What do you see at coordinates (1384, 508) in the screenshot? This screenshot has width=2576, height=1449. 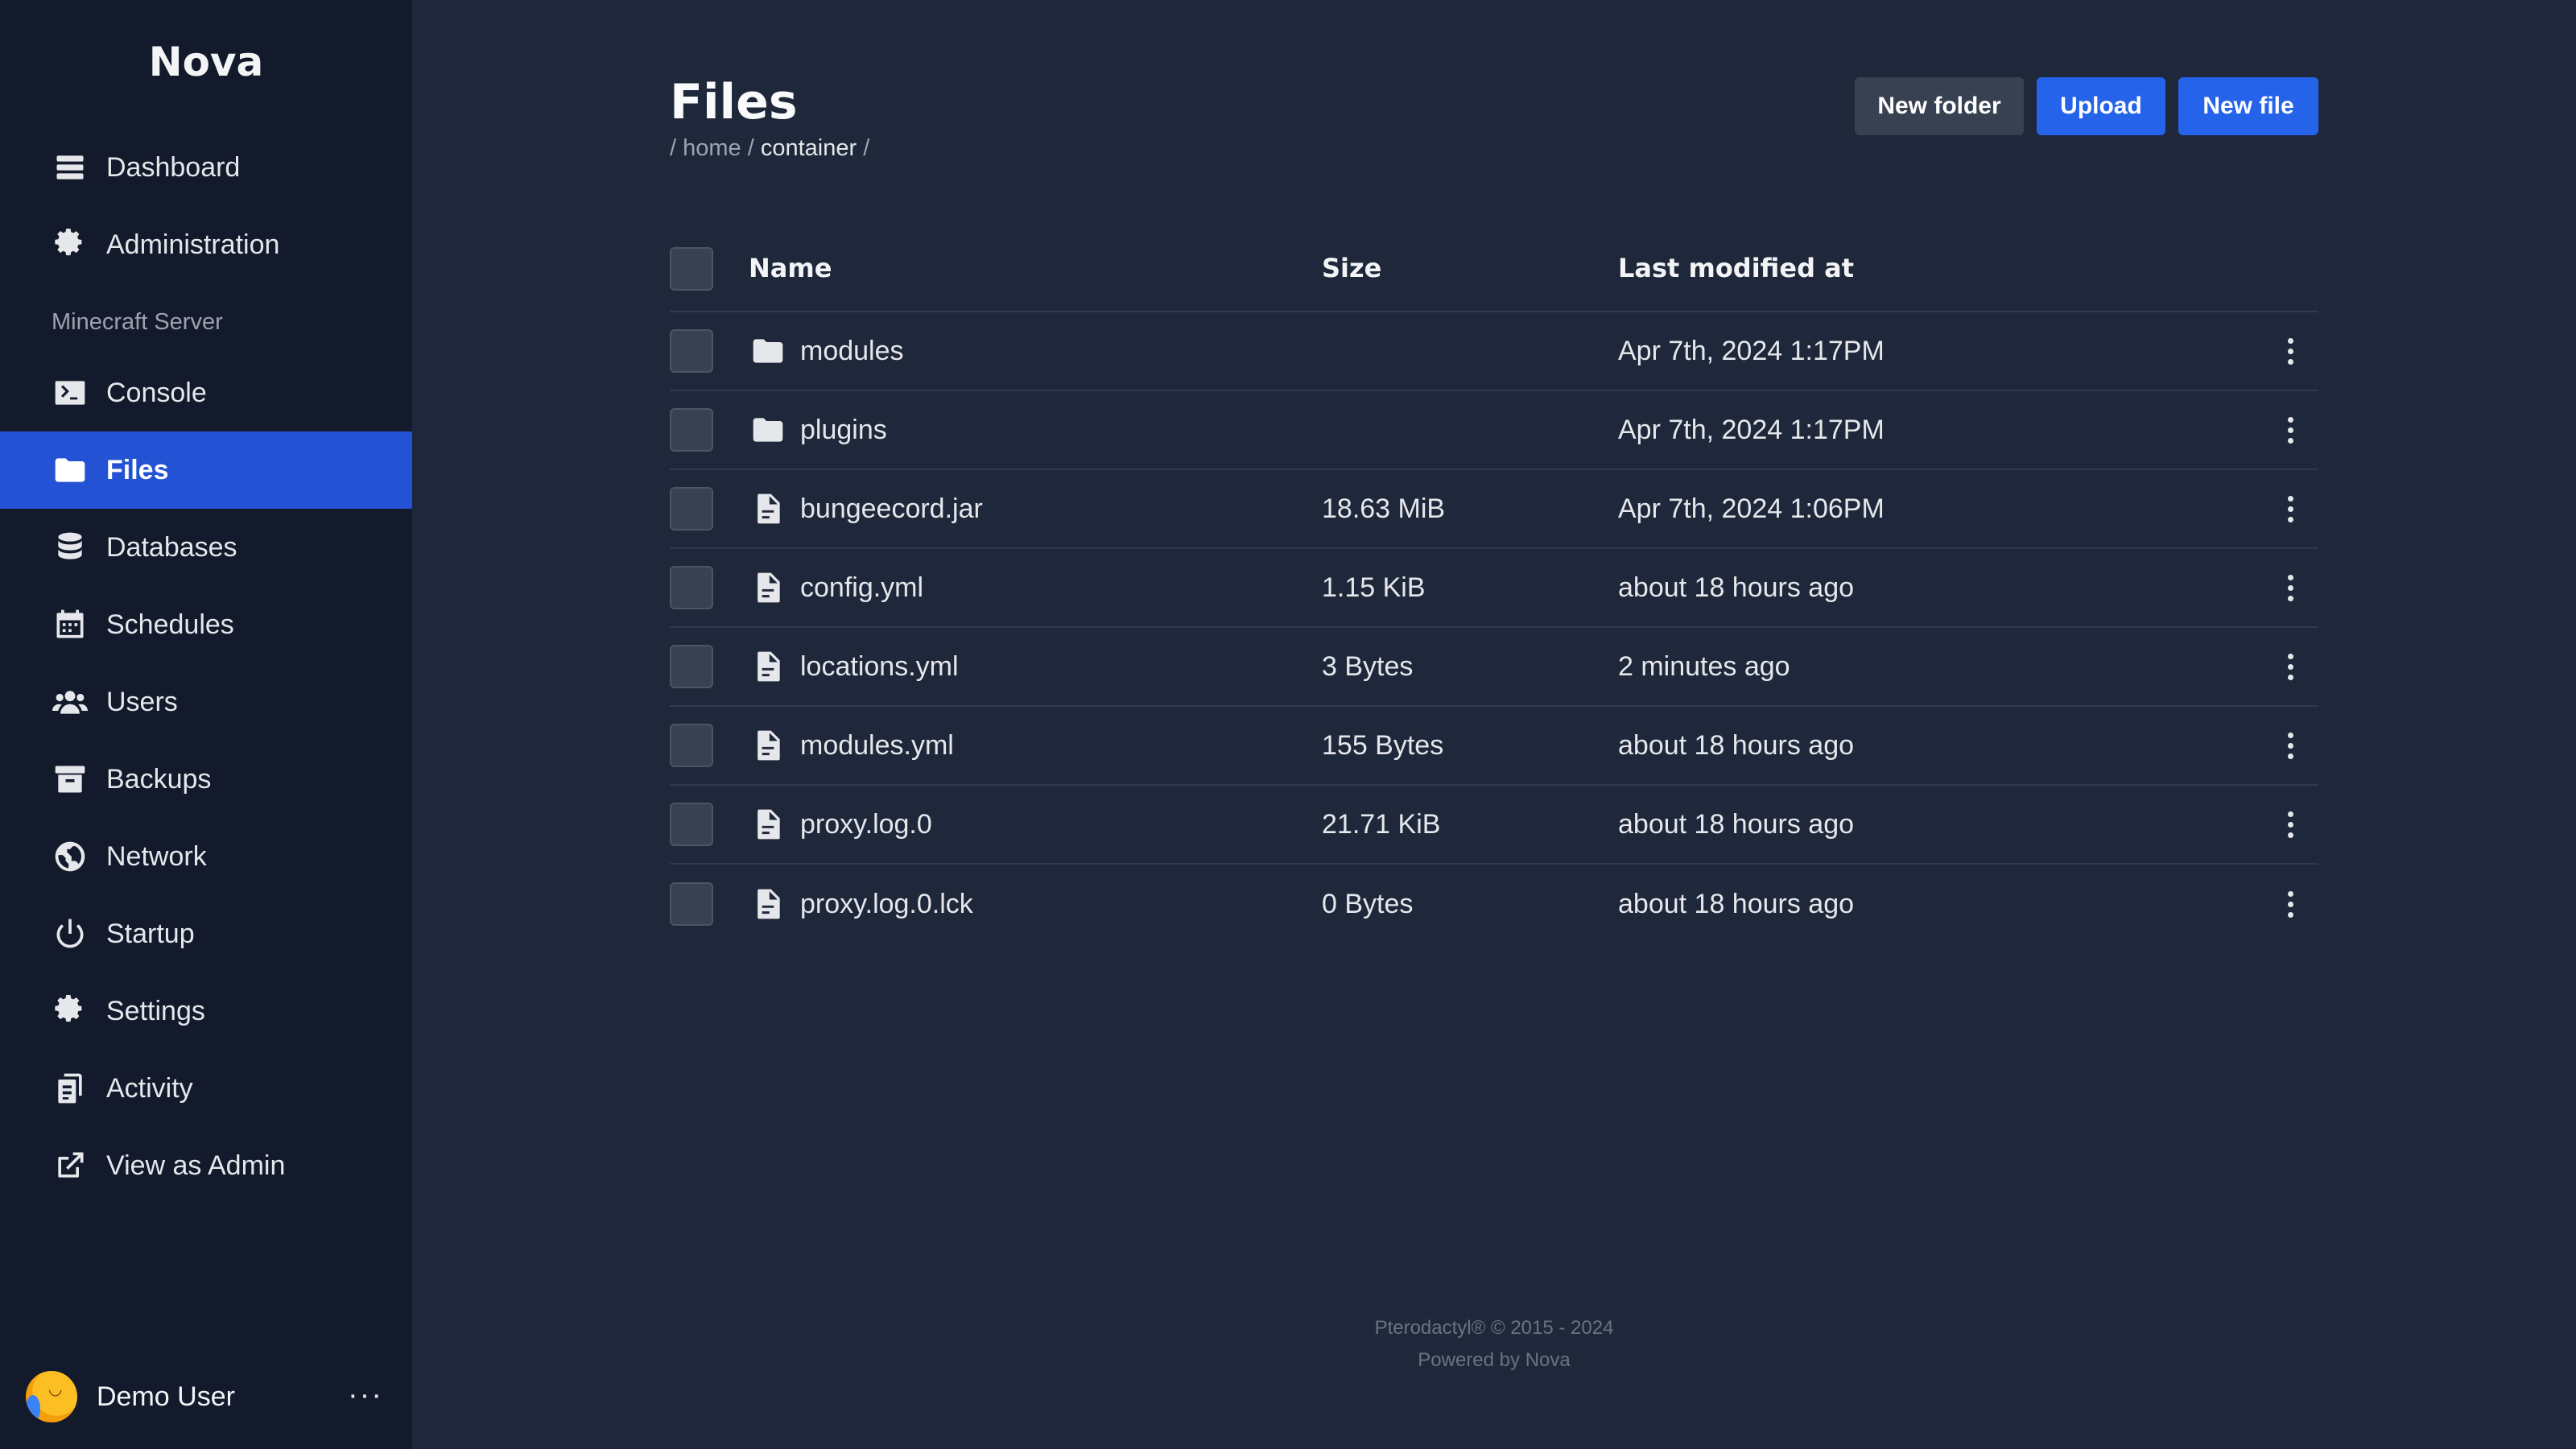 I see `file-size: 18.63 MiB` at bounding box center [1384, 508].